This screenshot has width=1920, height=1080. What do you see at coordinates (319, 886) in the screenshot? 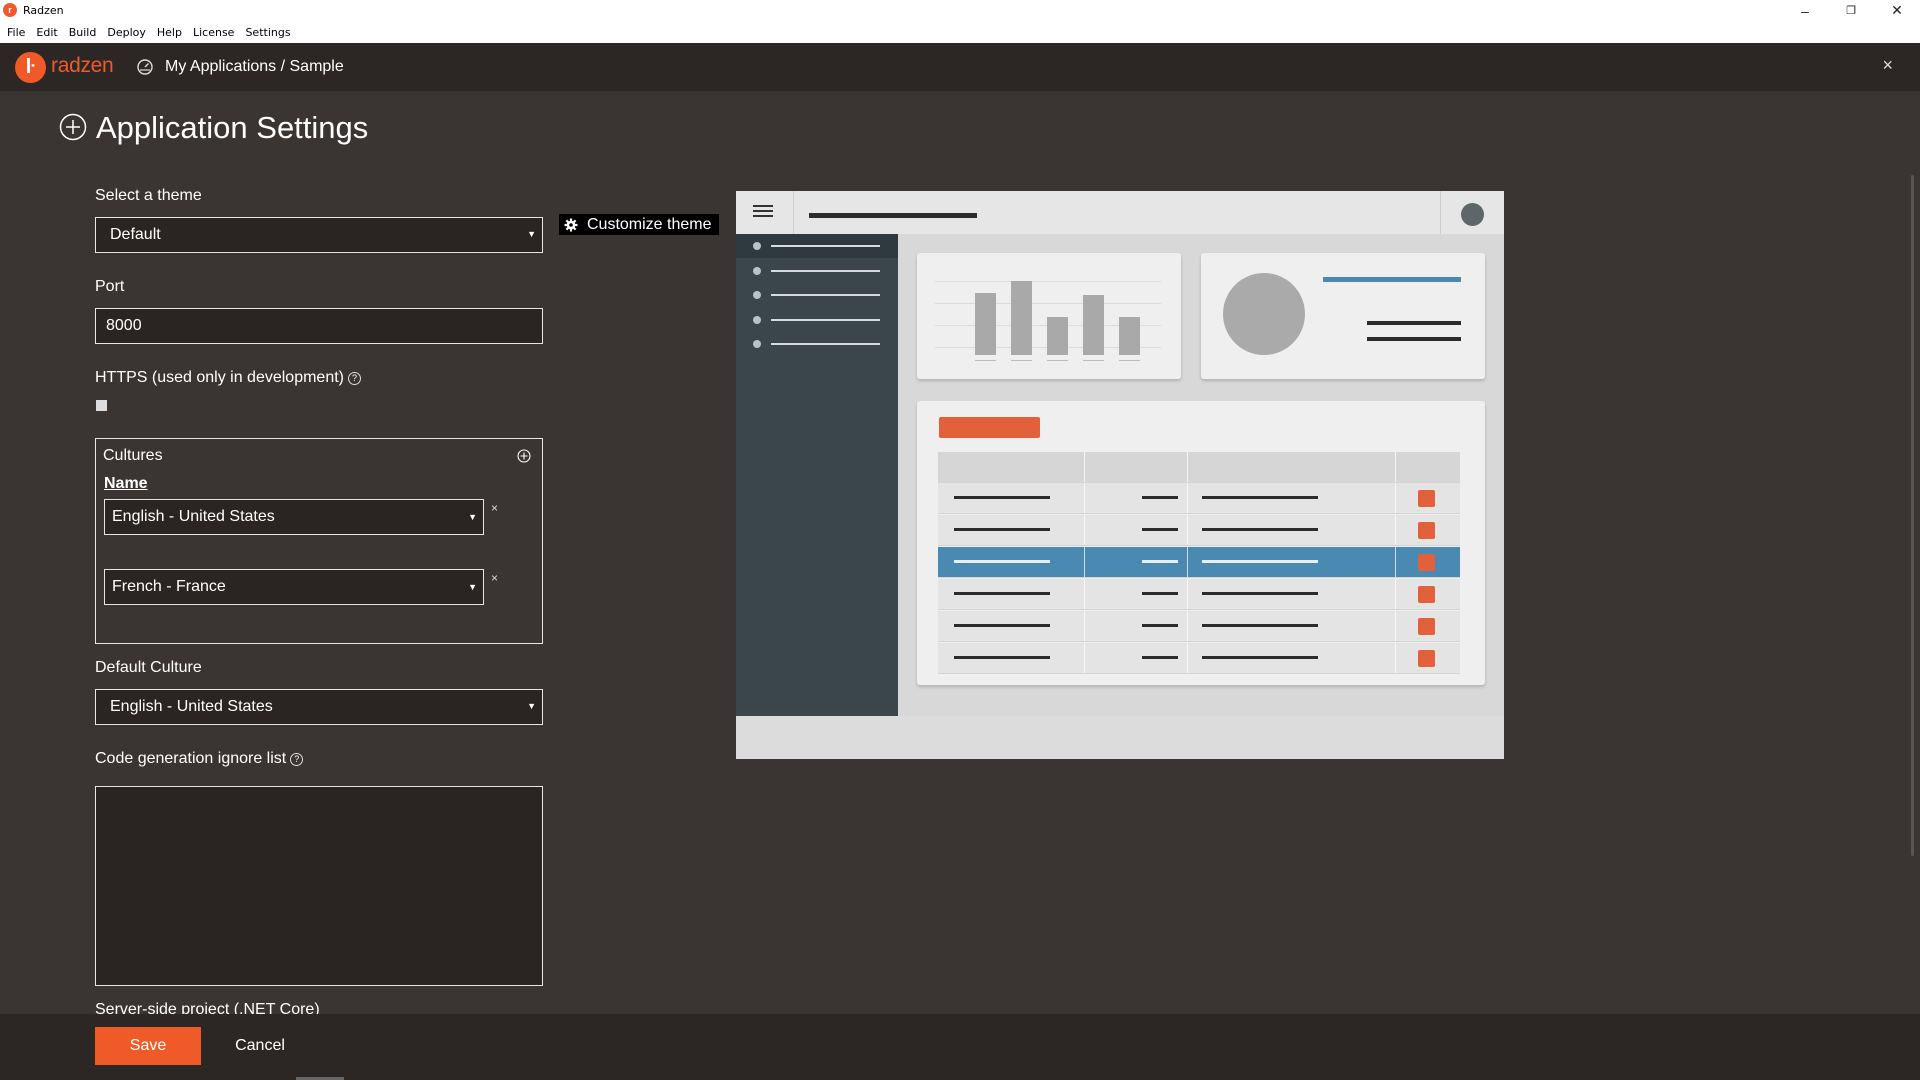
I see `ignore-list-textarea` at bounding box center [319, 886].